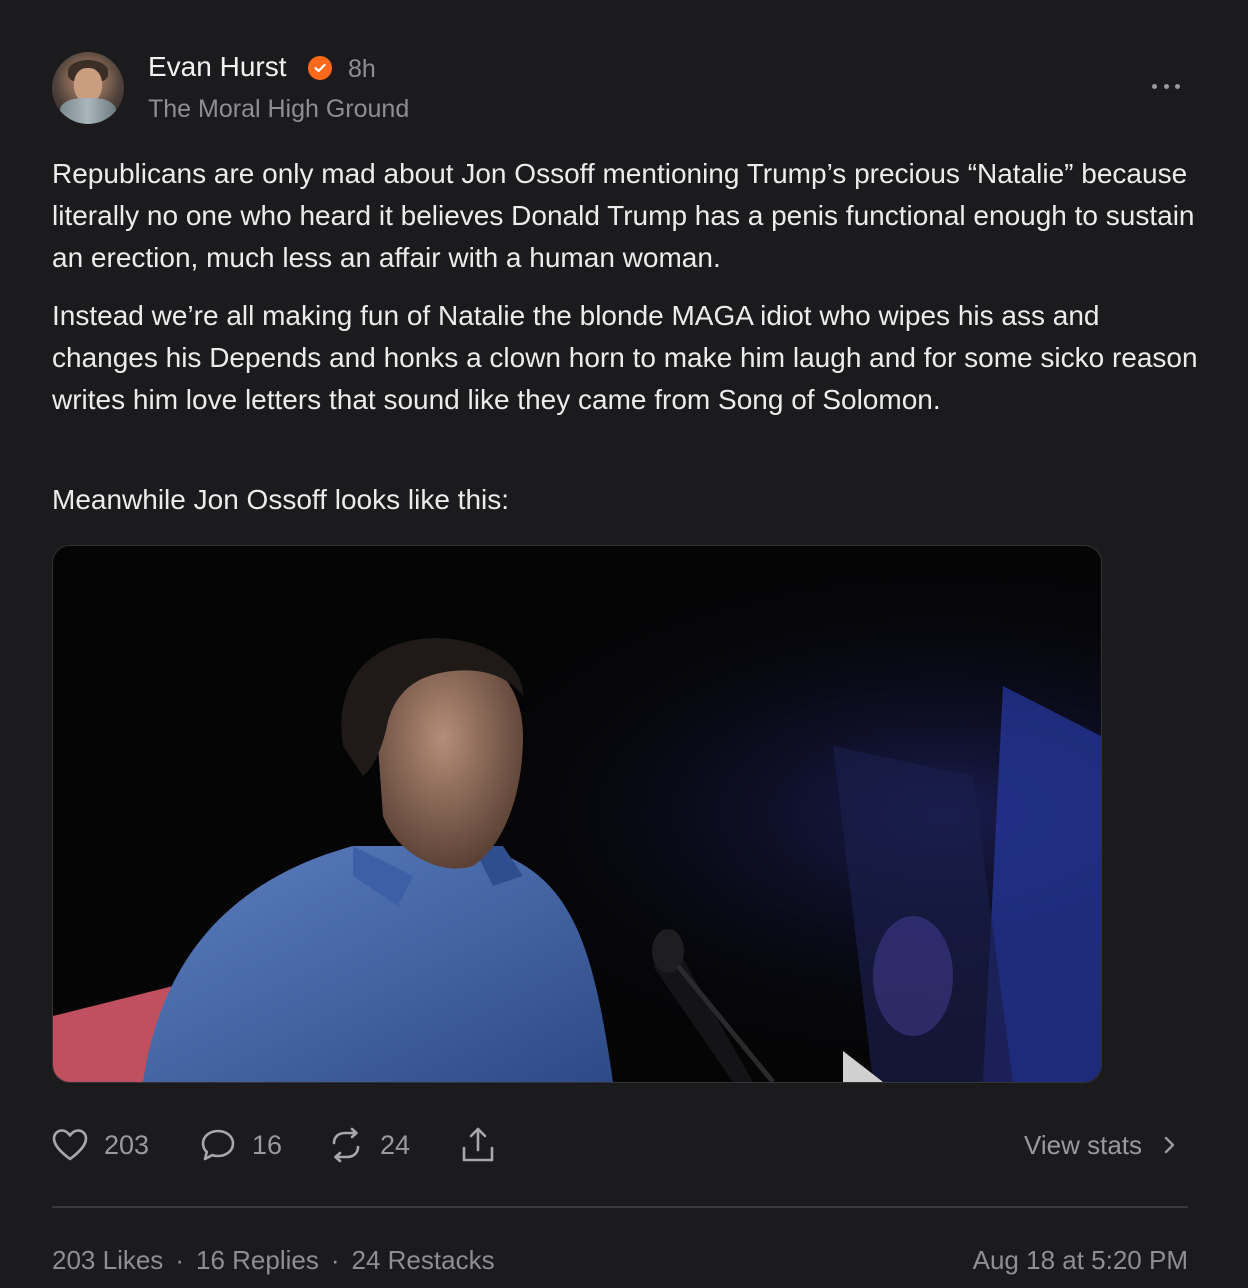  I want to click on share-icon, so click(478, 1144).